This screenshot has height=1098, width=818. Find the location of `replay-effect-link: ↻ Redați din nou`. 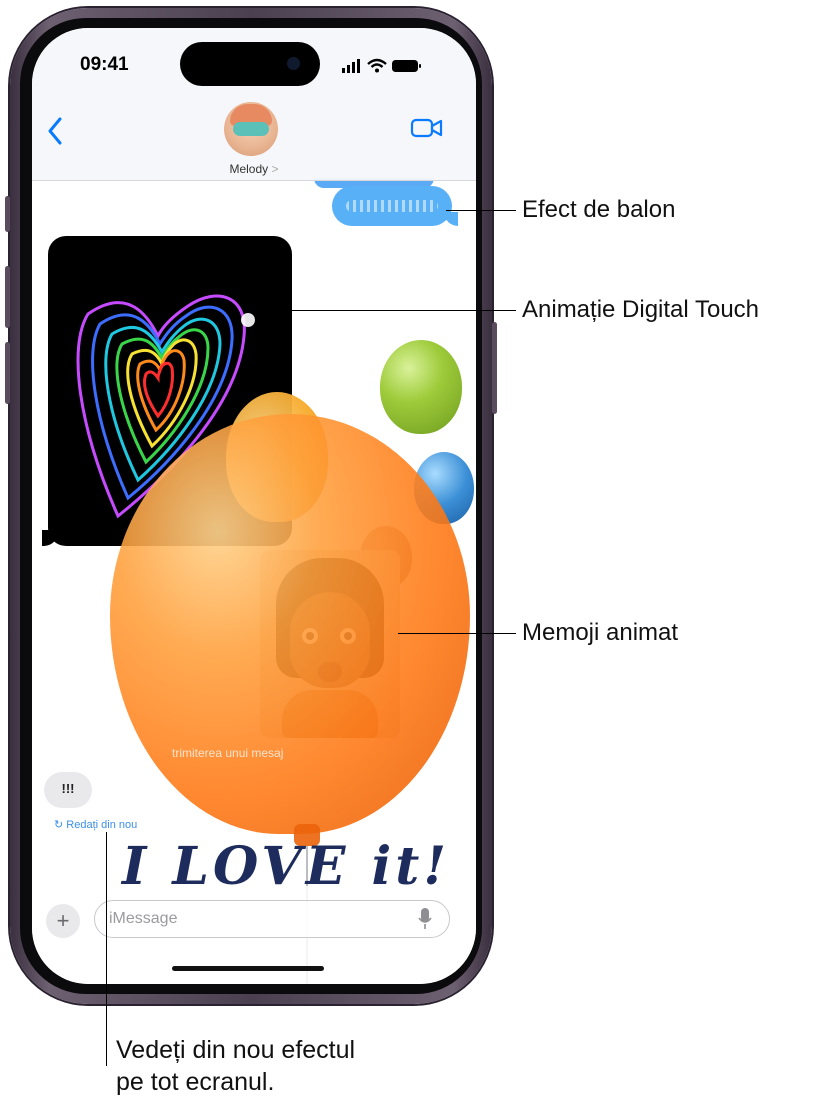

replay-effect-link: ↻ Redați din nou is located at coordinates (95, 824).